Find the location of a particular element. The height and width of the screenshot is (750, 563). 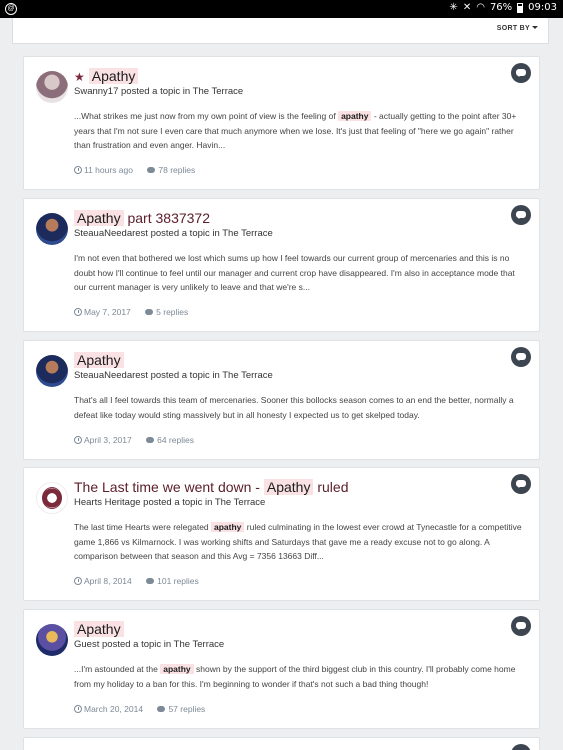

topic-date: May 7, 2017 is located at coordinates (102, 312).